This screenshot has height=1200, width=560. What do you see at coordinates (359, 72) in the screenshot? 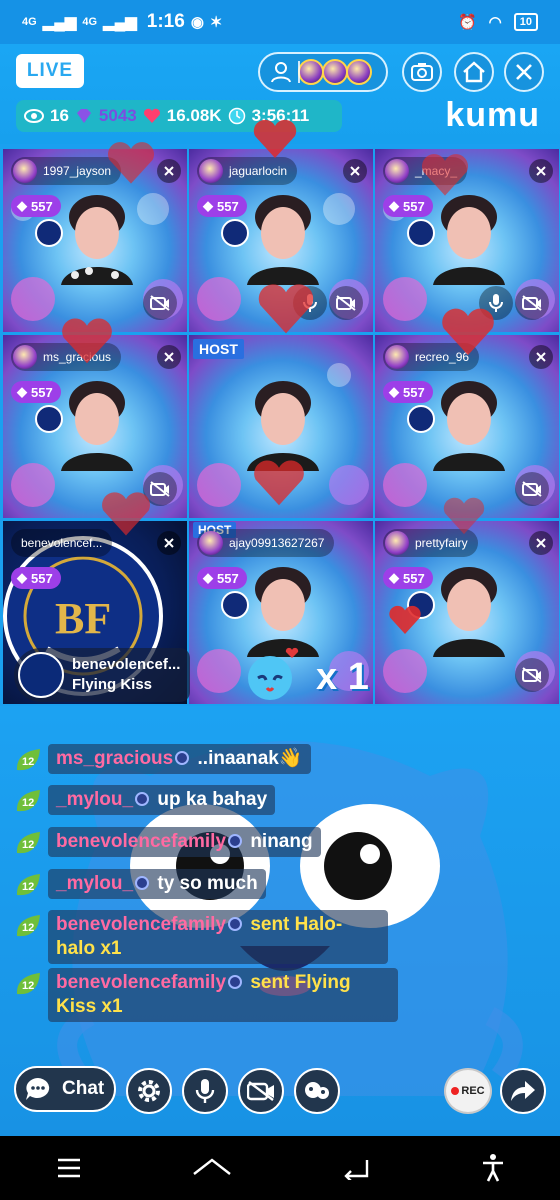
I see `viewer-avatar` at bounding box center [359, 72].